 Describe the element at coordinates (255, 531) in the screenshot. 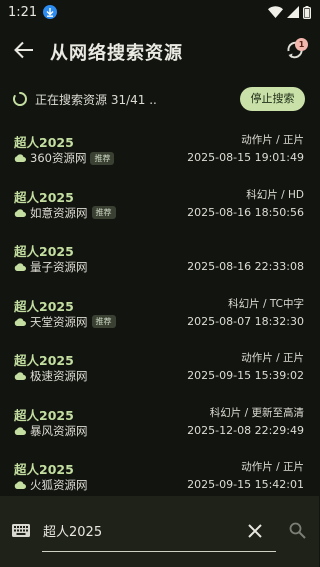

I see `clear-icon` at that location.